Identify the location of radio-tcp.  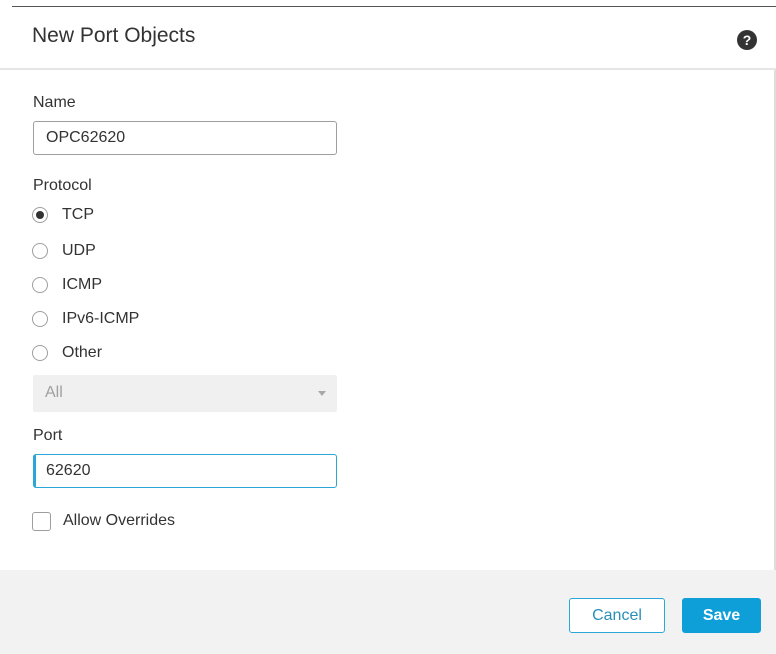
(40, 215).